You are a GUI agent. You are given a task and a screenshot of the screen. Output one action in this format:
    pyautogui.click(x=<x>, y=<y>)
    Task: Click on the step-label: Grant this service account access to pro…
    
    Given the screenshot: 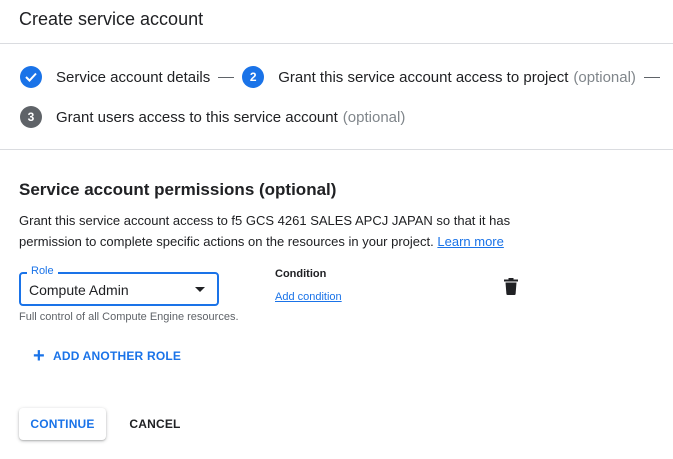 What is the action you would take?
    pyautogui.click(x=423, y=77)
    